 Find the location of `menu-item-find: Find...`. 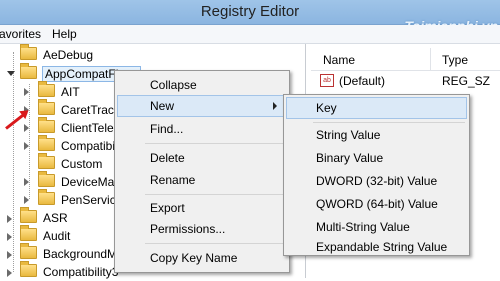

menu-item-find: Find... is located at coordinates (166, 129).